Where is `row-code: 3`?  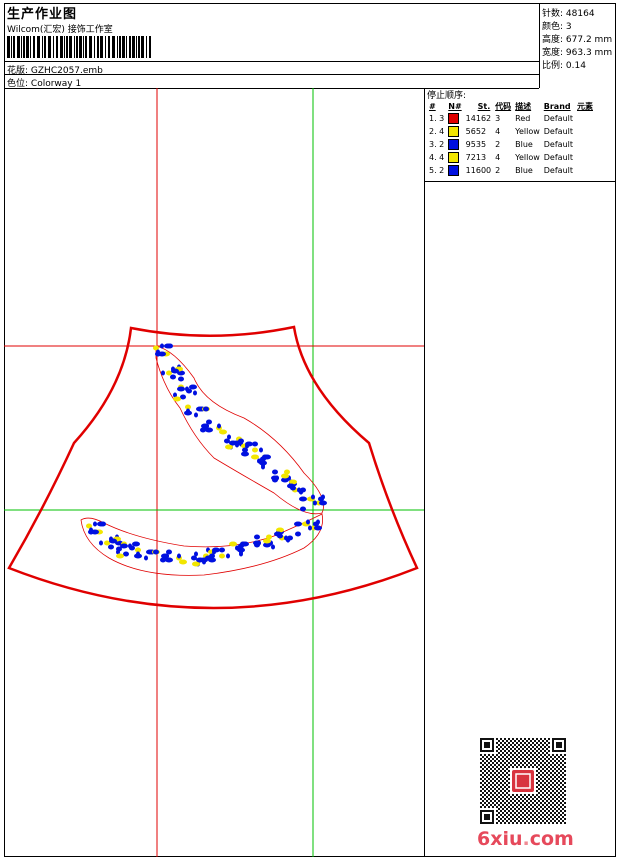
row-code: 3 is located at coordinates (498, 118).